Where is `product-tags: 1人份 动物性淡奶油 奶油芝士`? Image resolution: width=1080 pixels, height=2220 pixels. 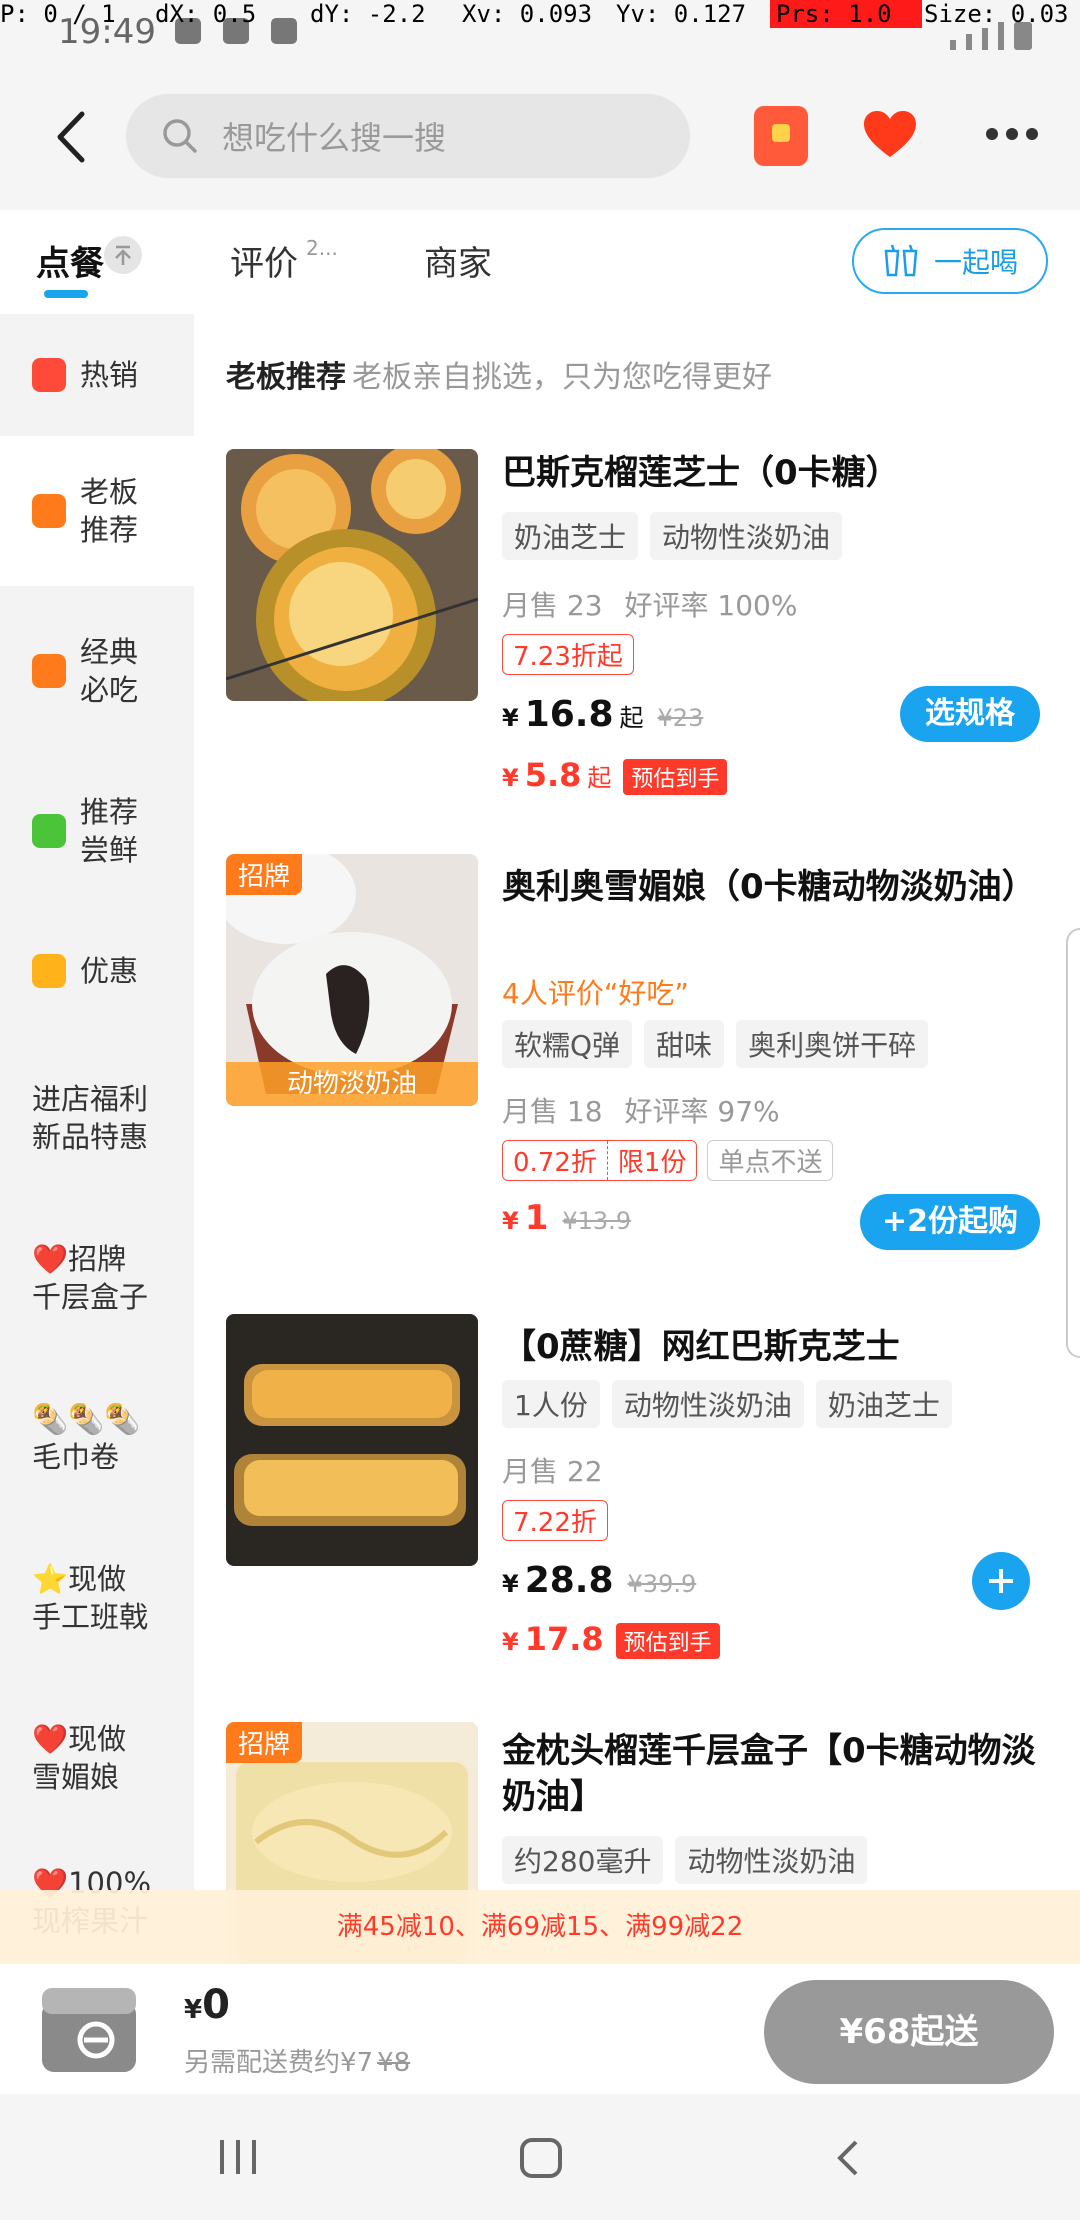 product-tags: 1人份 动物性淡奶油 奶油芝士 is located at coordinates (727, 1404).